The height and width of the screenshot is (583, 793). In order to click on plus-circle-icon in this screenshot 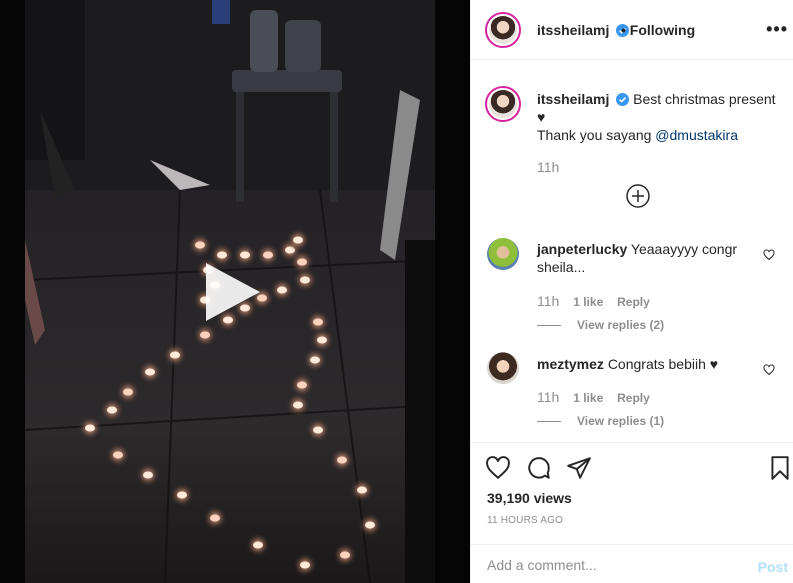, I will do `click(638, 196)`.